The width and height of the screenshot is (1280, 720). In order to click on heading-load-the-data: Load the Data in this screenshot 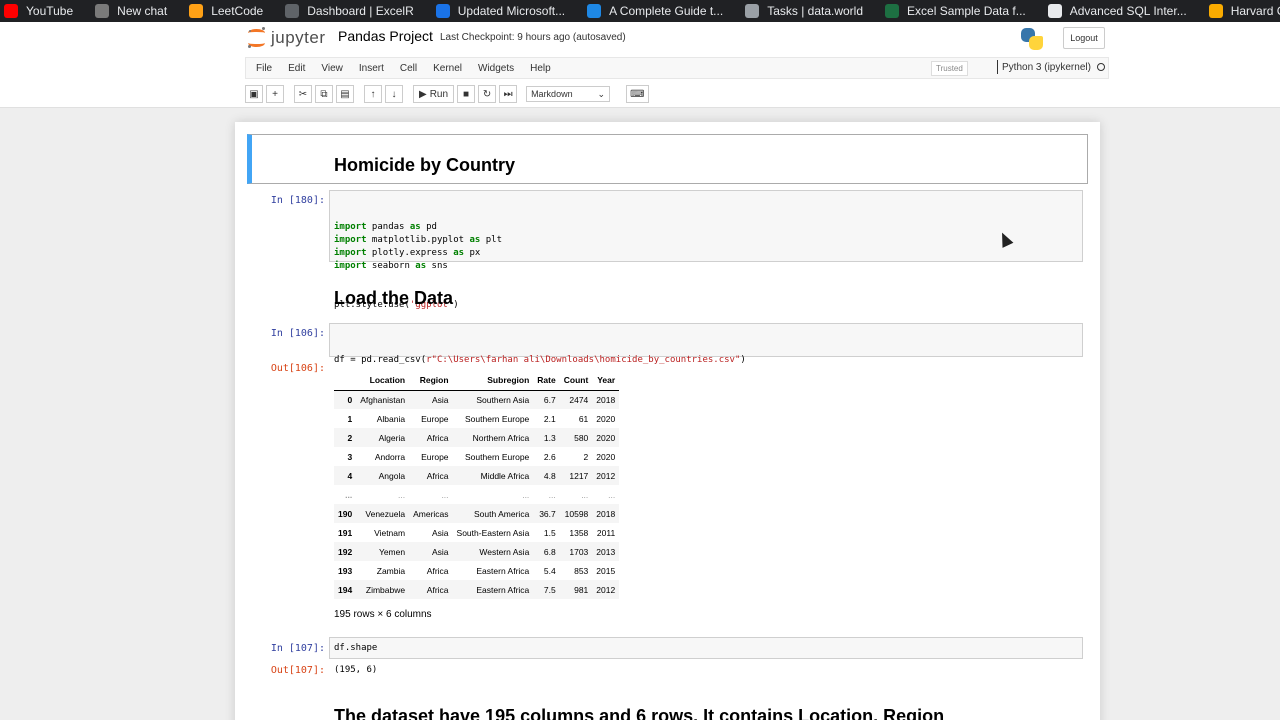, I will do `click(394, 298)`.